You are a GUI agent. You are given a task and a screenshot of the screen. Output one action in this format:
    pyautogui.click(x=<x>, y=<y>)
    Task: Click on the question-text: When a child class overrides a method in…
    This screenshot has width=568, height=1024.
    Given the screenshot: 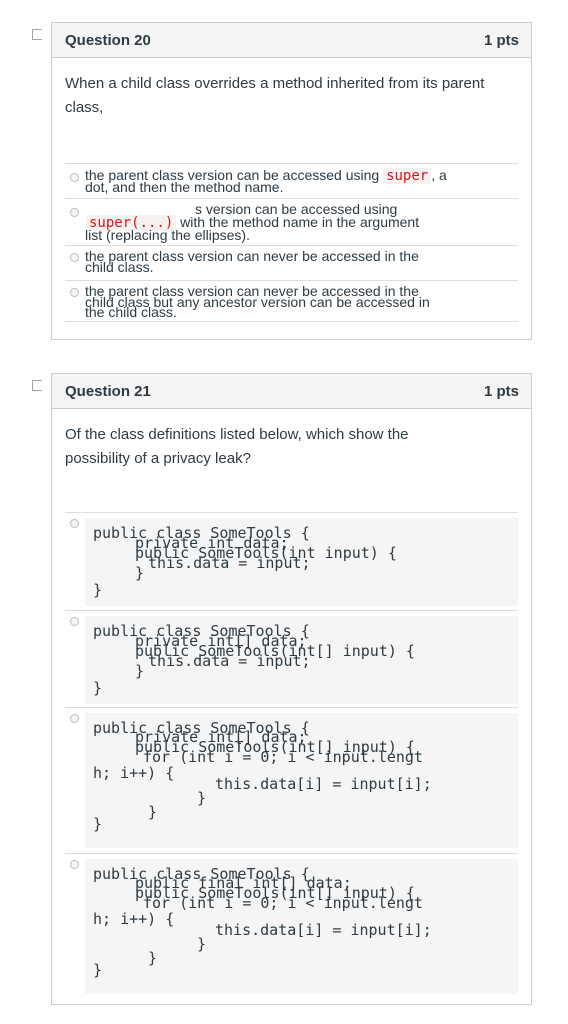 What is the action you would take?
    pyautogui.click(x=275, y=95)
    